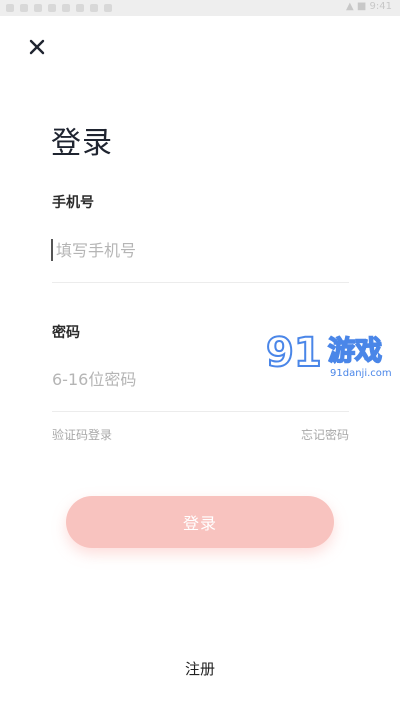 This screenshot has width=400, height=711. What do you see at coordinates (294, 353) in the screenshot?
I see `svg-text: 91` at bounding box center [294, 353].